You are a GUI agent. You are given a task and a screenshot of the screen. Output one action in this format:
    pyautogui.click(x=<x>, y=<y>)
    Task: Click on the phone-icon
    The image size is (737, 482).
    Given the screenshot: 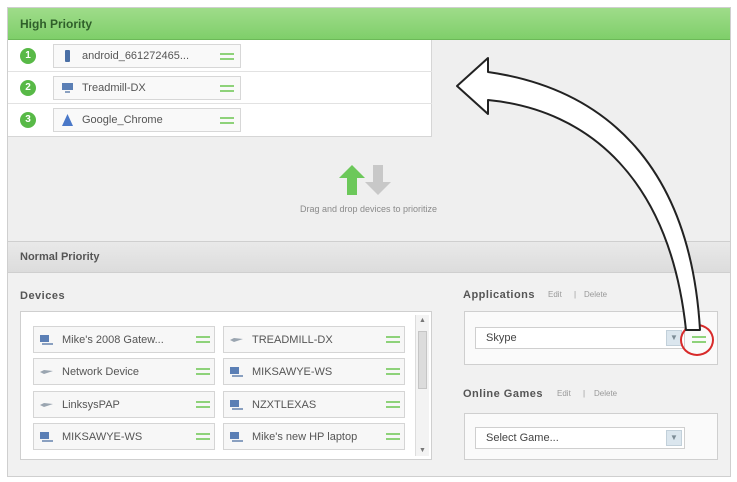 What is the action you would take?
    pyautogui.click(x=67, y=56)
    